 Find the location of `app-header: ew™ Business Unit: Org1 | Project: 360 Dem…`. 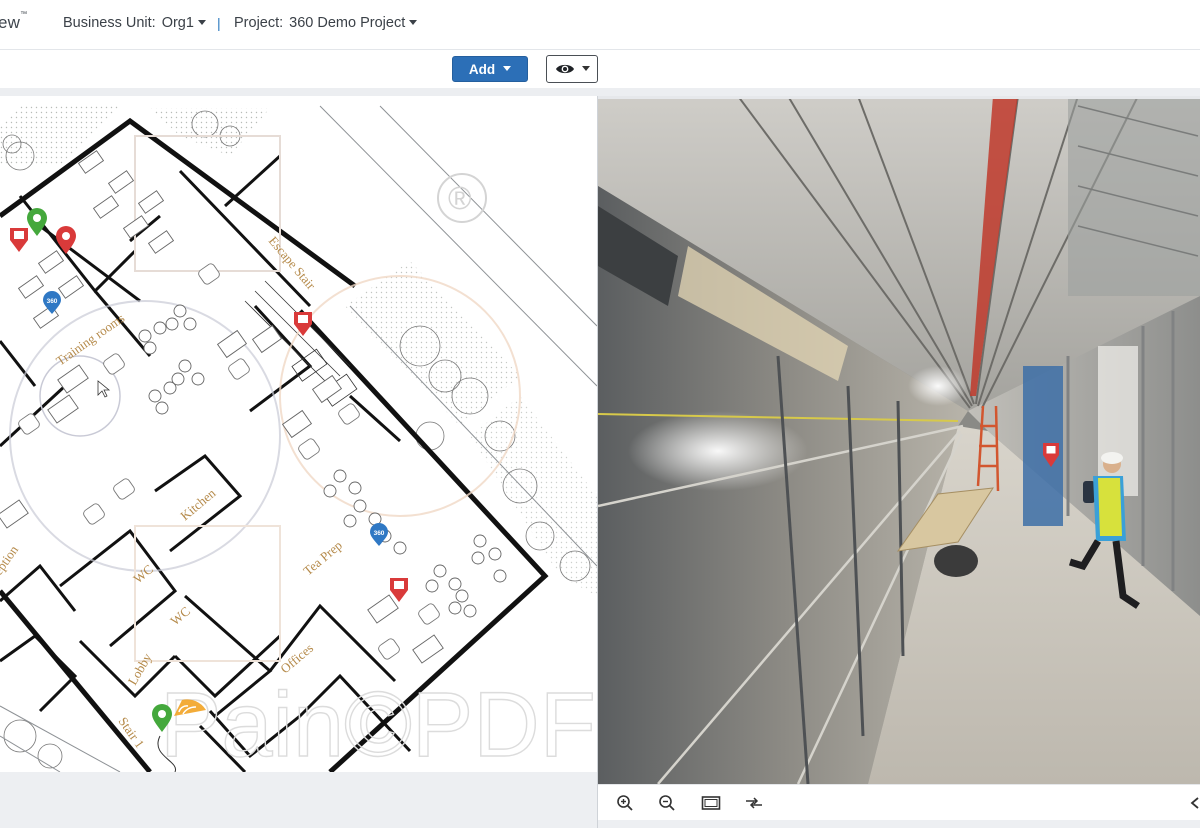

app-header: ew™ Business Unit: Org1 | Project: 360 Dem… is located at coordinates (600, 25).